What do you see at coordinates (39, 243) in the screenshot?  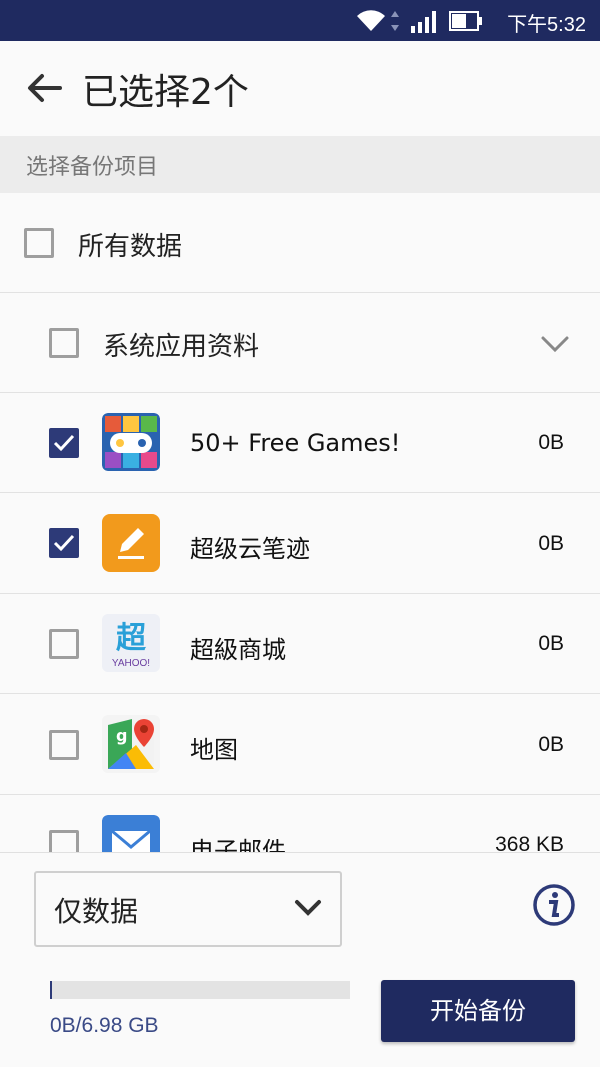 I see `all-data-checkbox` at bounding box center [39, 243].